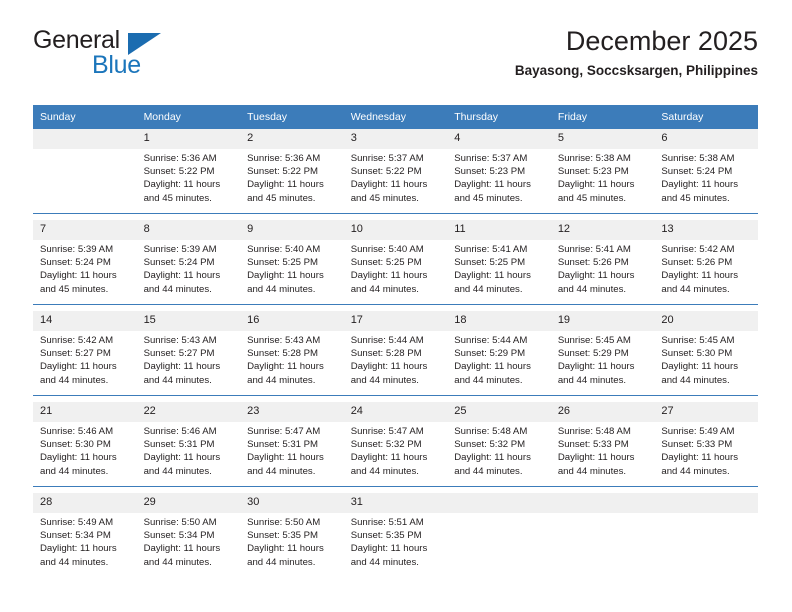 The width and height of the screenshot is (792, 612). I want to click on day-number: 11, so click(499, 230).